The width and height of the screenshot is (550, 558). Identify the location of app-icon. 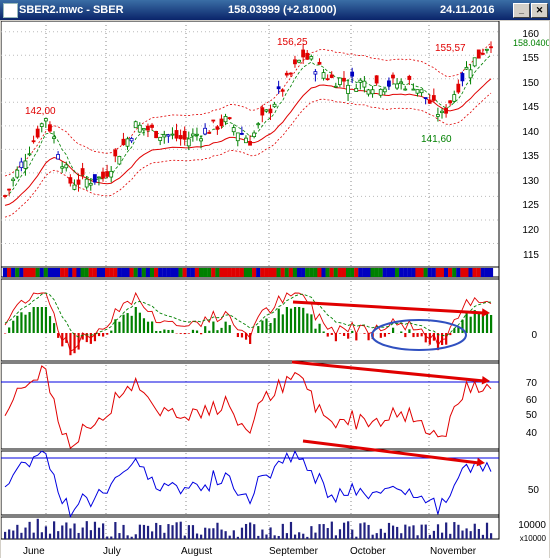
(10, 10).